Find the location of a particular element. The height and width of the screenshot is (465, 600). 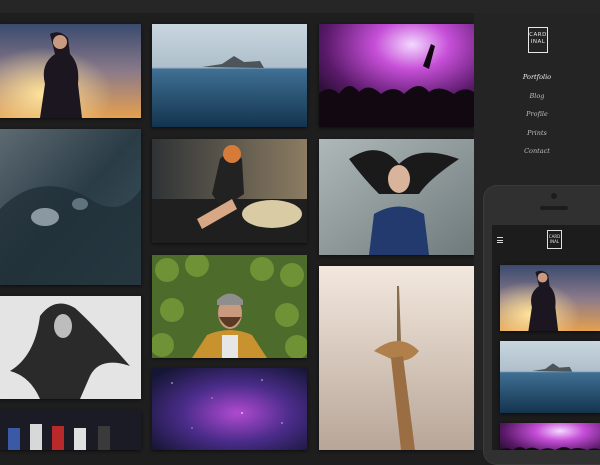

photo-sea-island is located at coordinates (229, 75).